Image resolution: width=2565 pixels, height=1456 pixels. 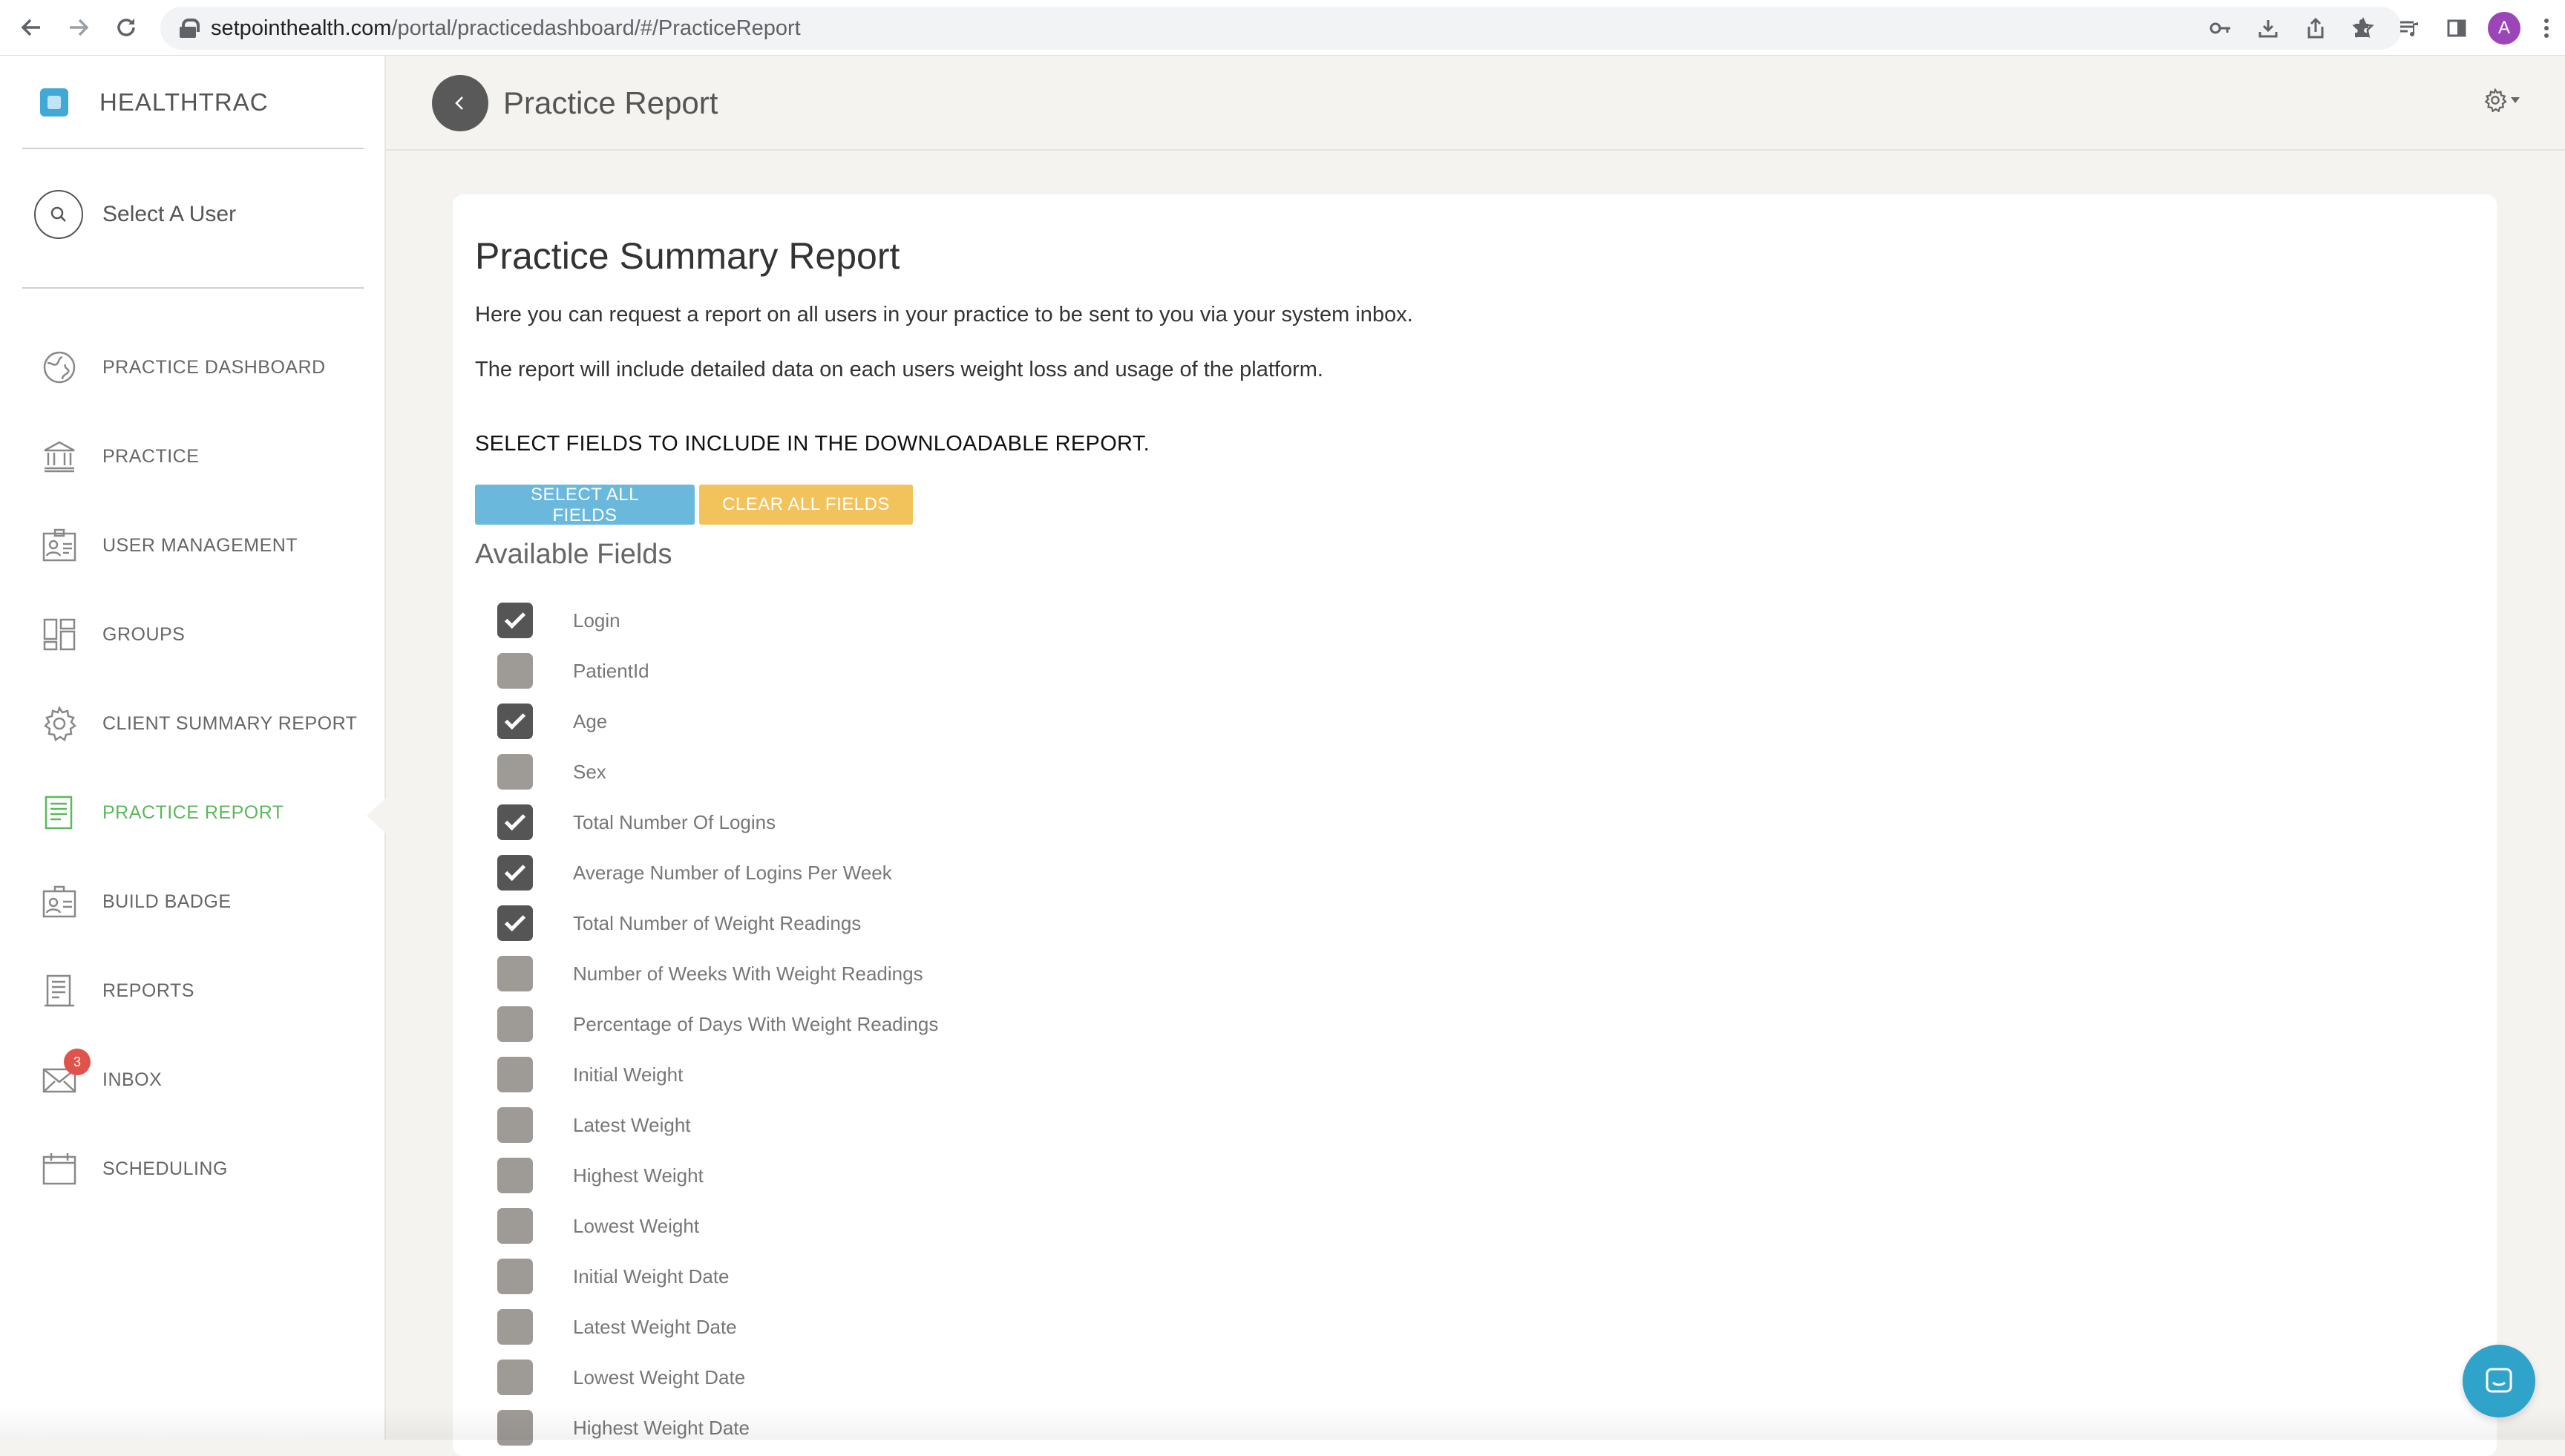 What do you see at coordinates (54, 103) in the screenshot?
I see `healthtrac-logo-icon` at bounding box center [54, 103].